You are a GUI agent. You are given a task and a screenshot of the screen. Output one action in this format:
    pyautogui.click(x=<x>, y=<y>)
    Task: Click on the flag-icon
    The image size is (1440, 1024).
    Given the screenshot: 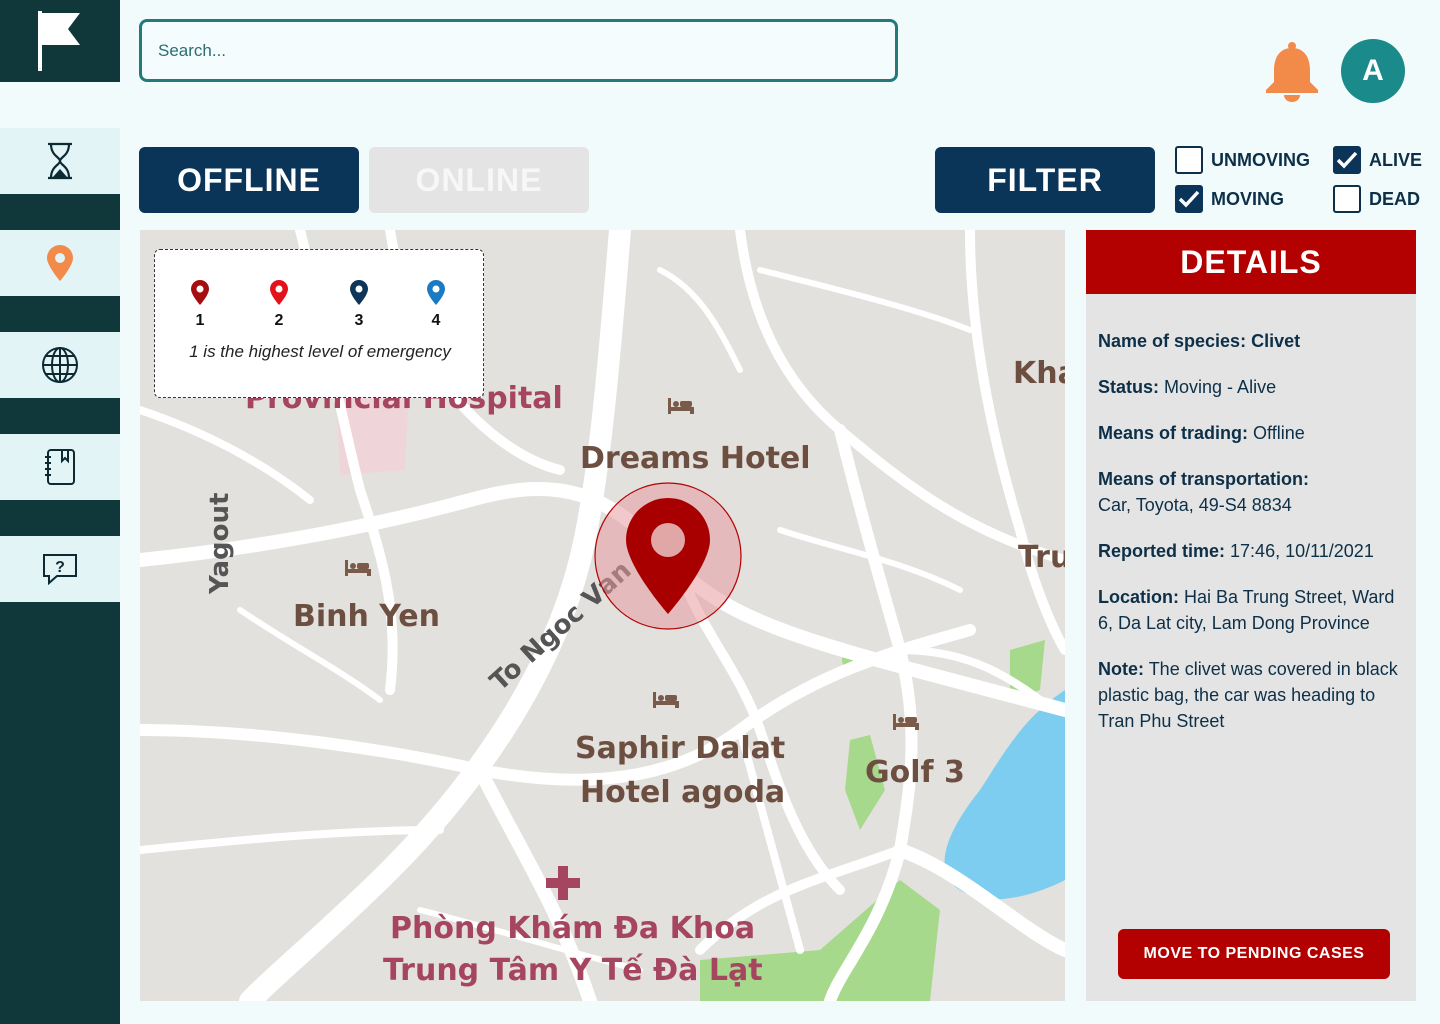 What is the action you would take?
    pyautogui.click(x=59, y=41)
    